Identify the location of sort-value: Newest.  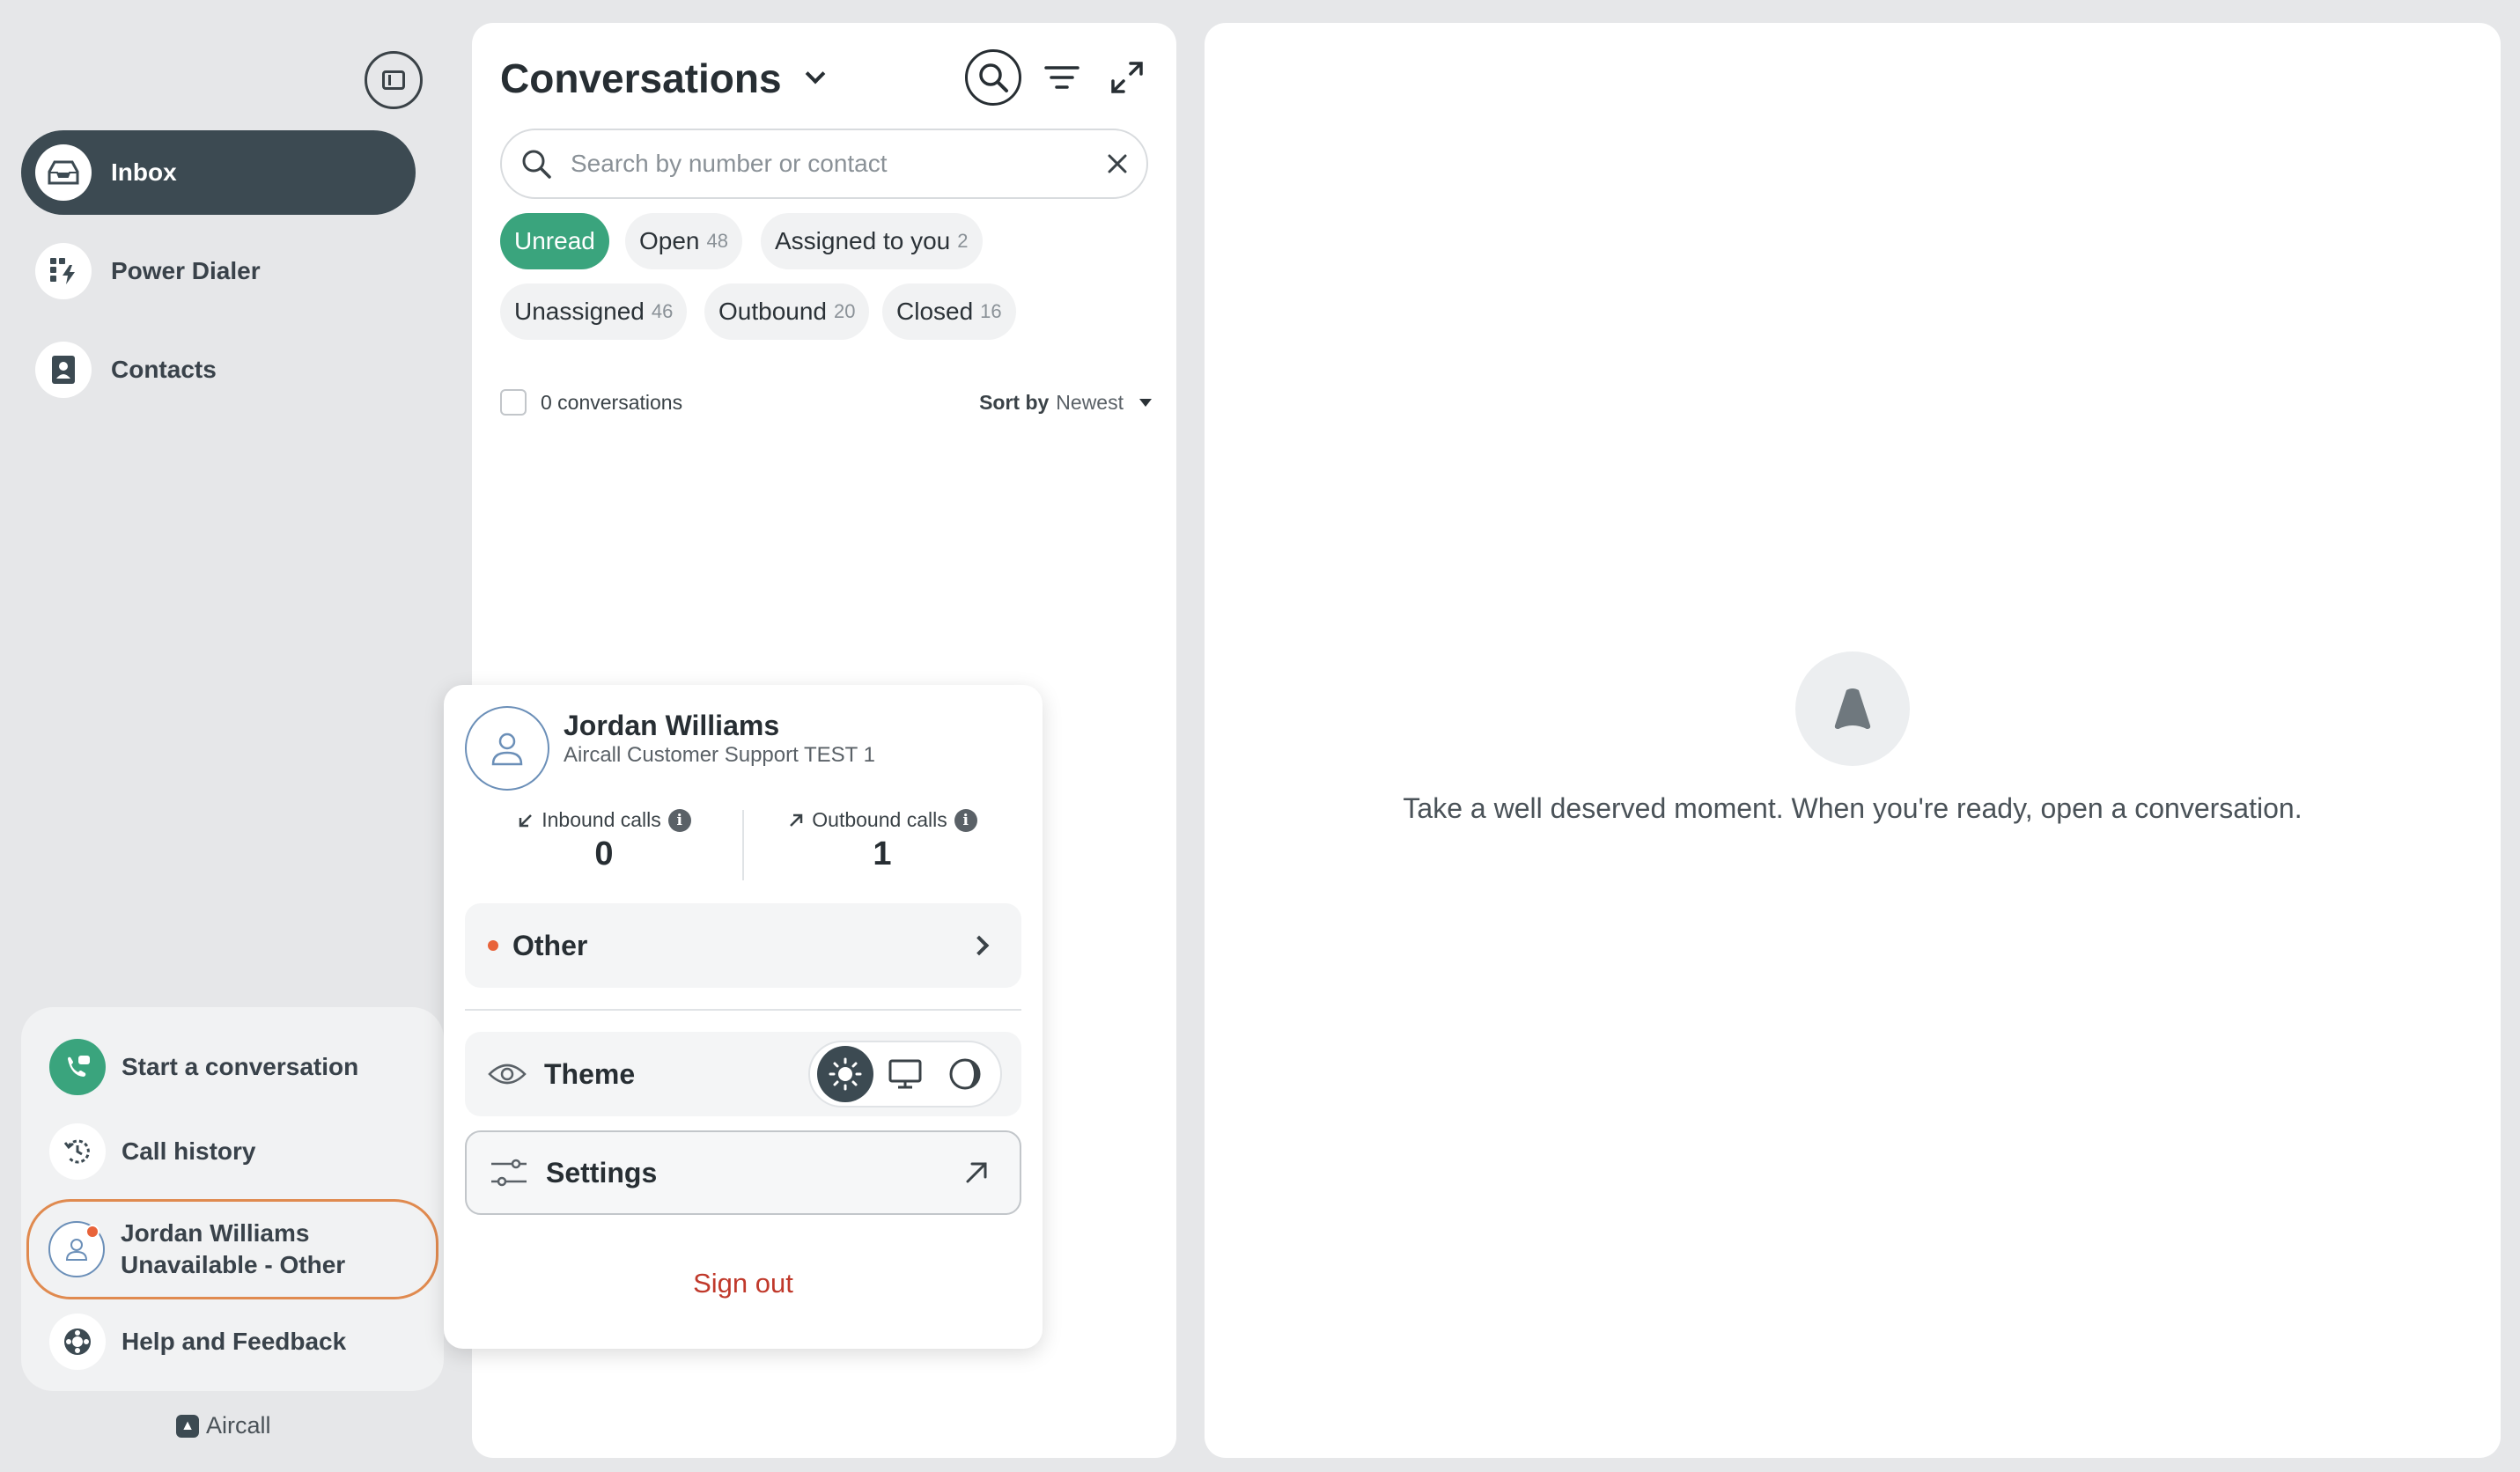
(1090, 402).